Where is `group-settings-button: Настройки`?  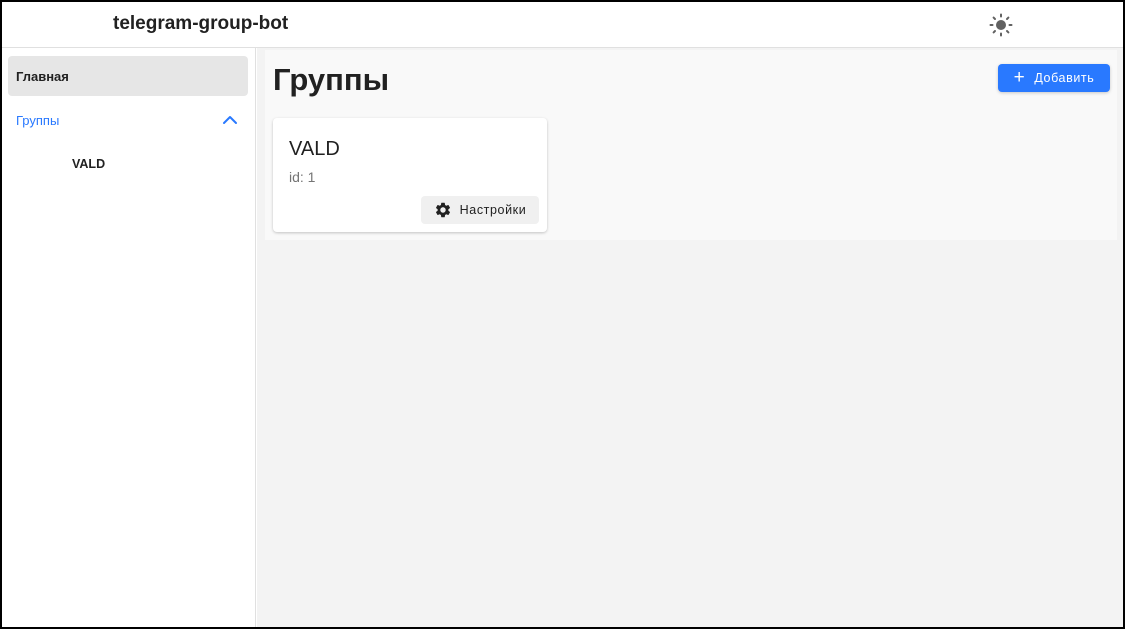
group-settings-button: Настройки is located at coordinates (480, 210).